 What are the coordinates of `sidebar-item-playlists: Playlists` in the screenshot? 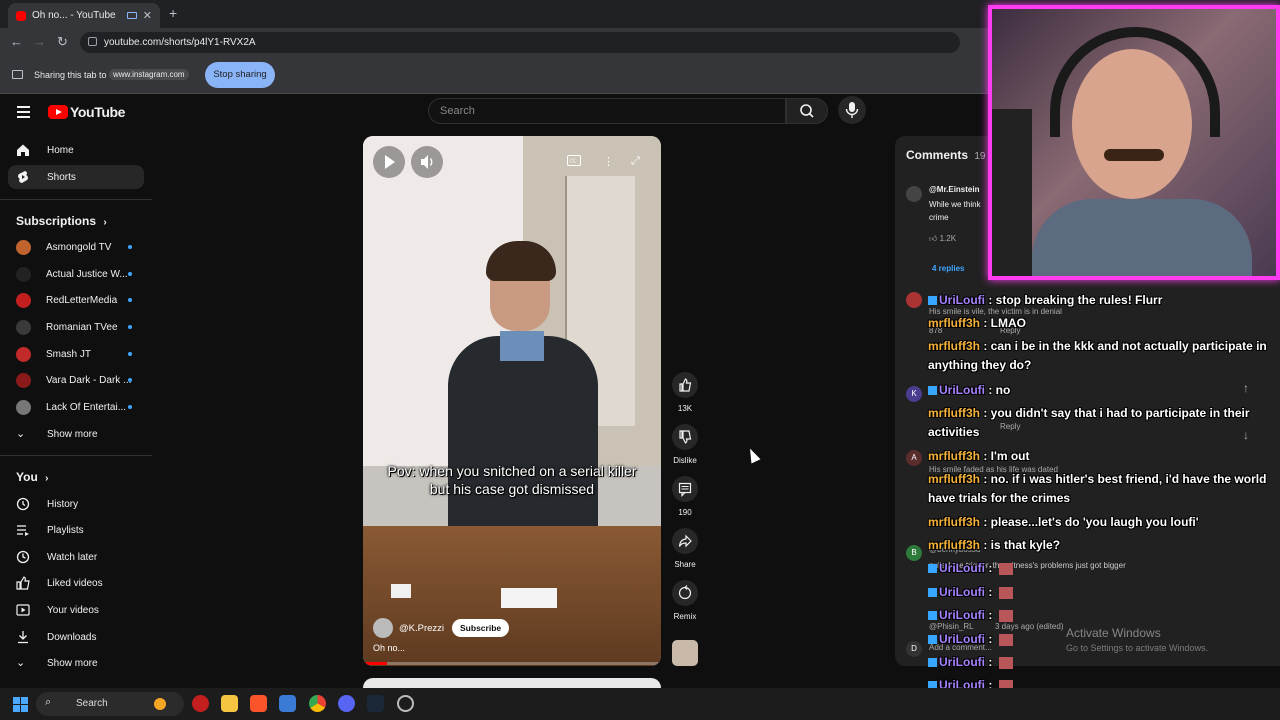 It's located at (76, 530).